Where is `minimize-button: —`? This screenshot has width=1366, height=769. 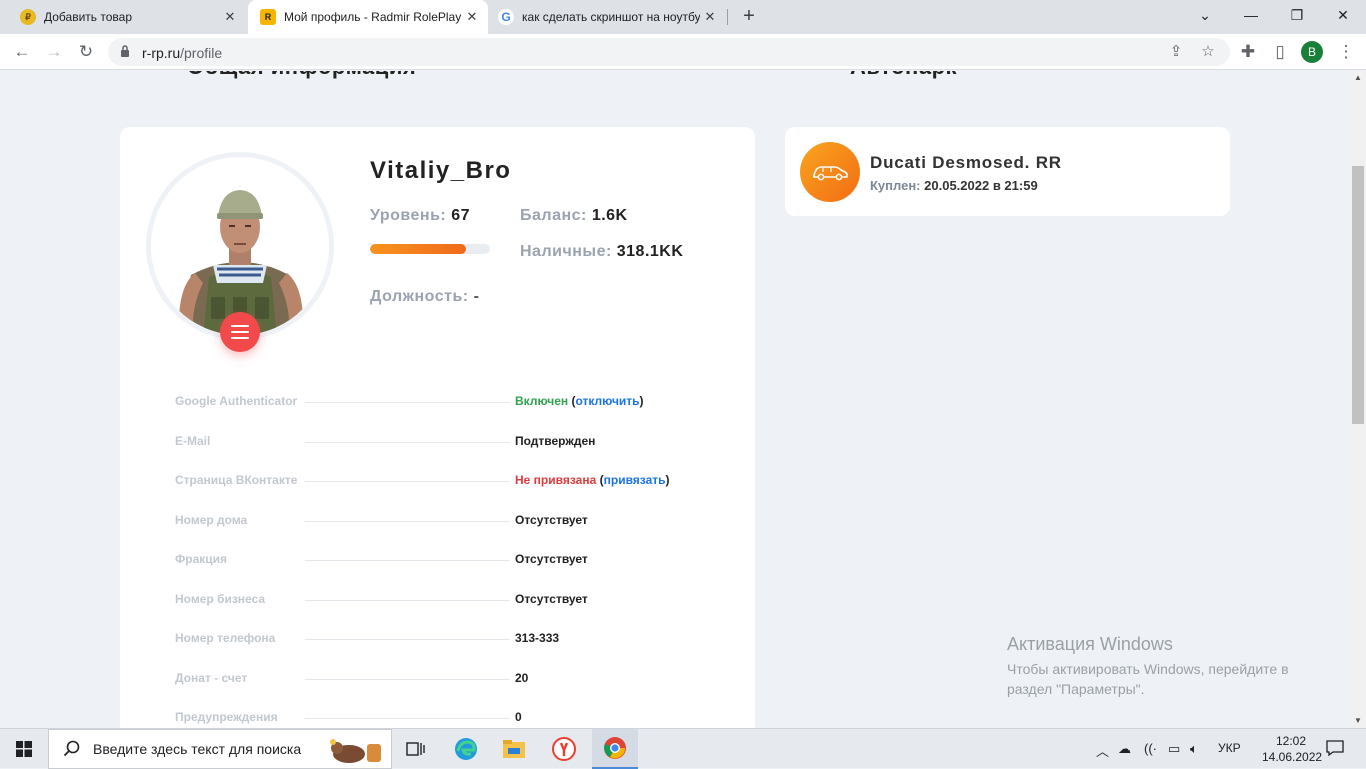
minimize-button: — is located at coordinates (1251, 15).